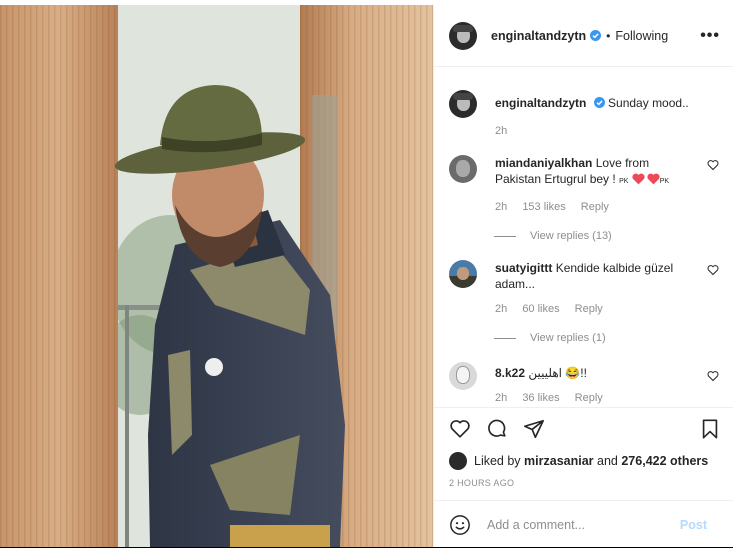 The image size is (733, 548). Describe the element at coordinates (664, 181) in the screenshot. I see `flag-pk-2: PK` at that location.